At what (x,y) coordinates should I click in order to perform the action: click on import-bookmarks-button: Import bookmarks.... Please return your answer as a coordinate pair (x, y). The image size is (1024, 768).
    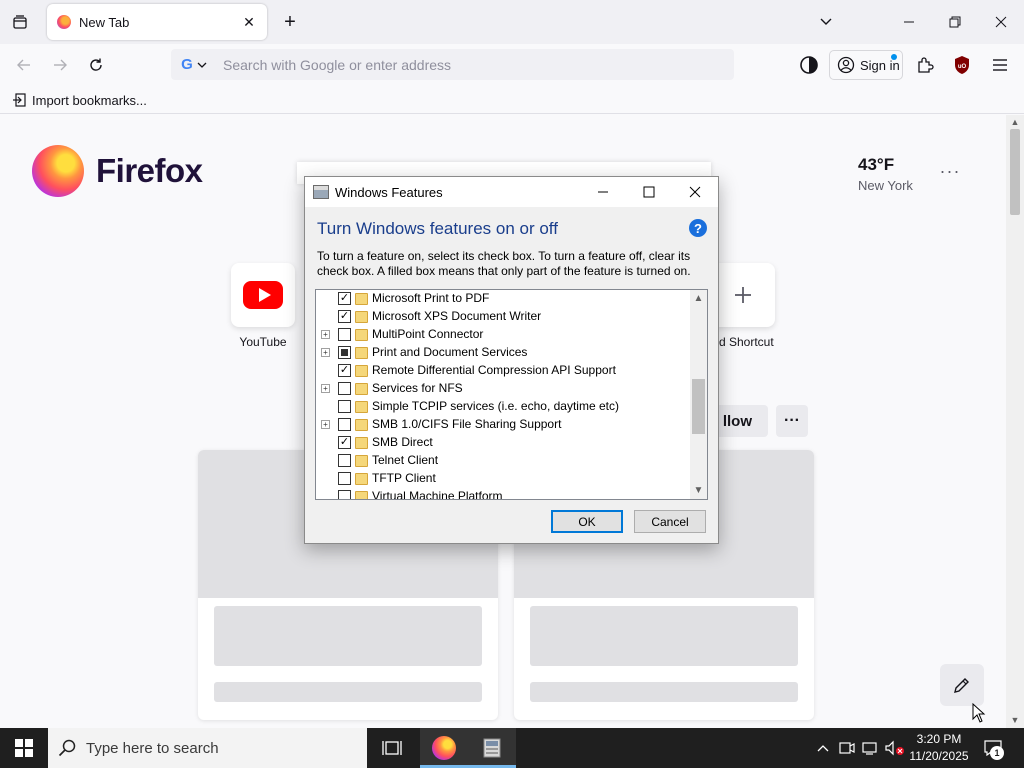
    Looking at the image, I should click on (79, 100).